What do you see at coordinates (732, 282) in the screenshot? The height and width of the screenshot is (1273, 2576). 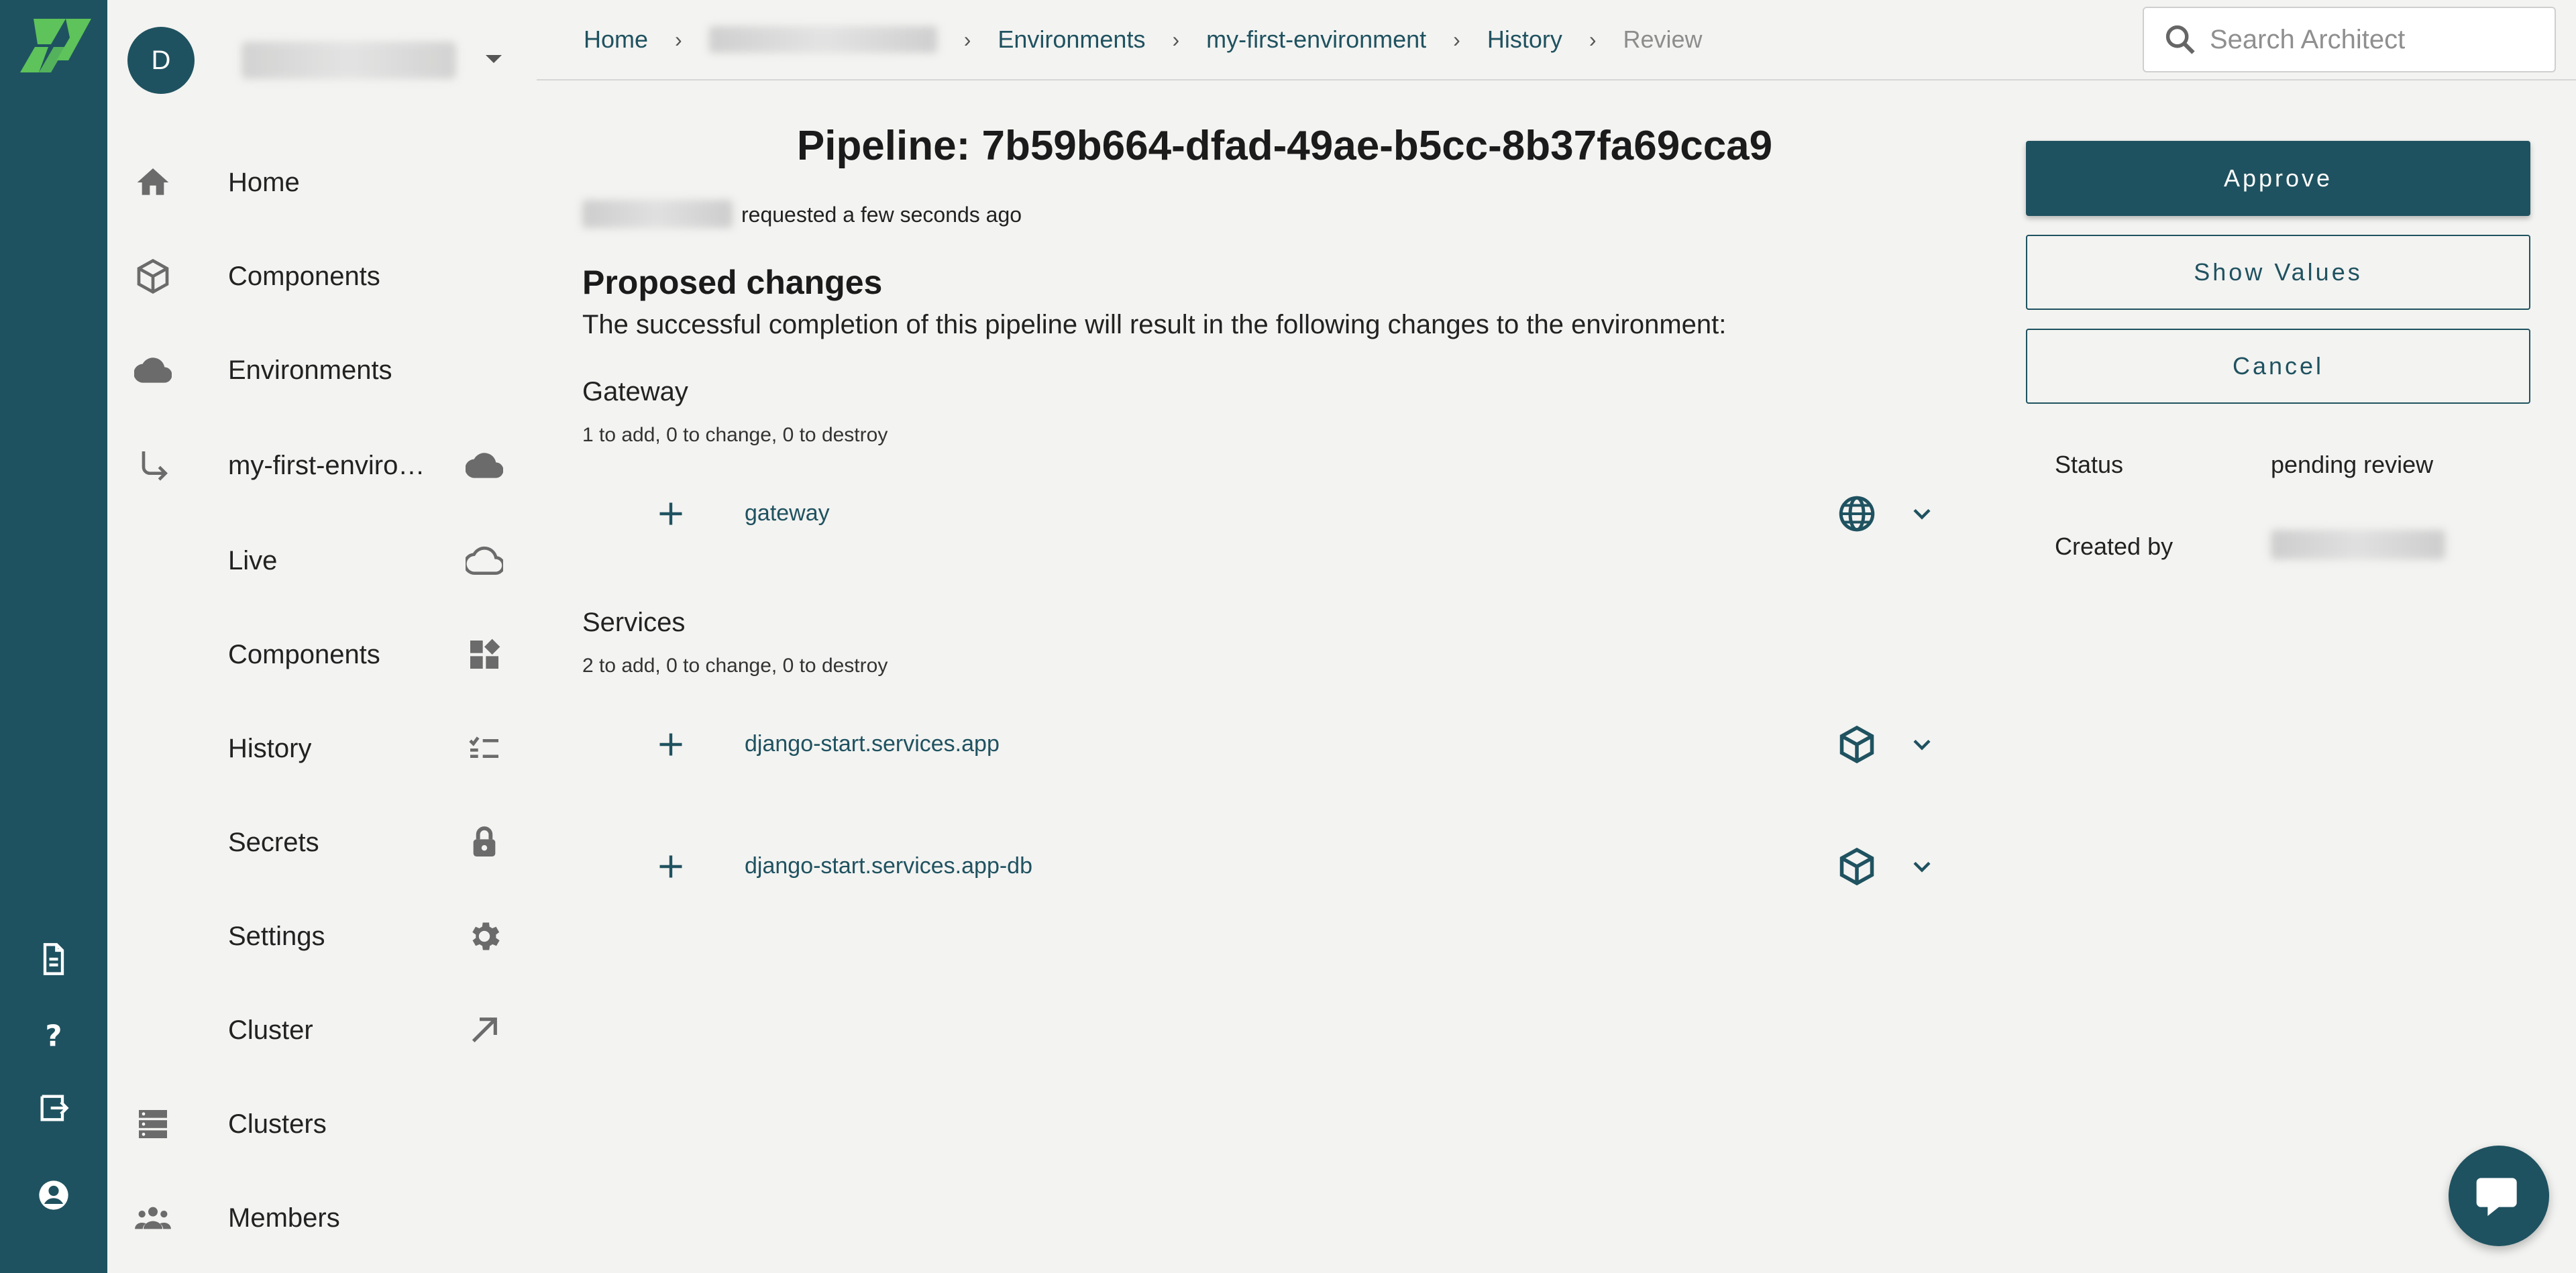 I see `proposed-changes-heading: Proposed changes` at bounding box center [732, 282].